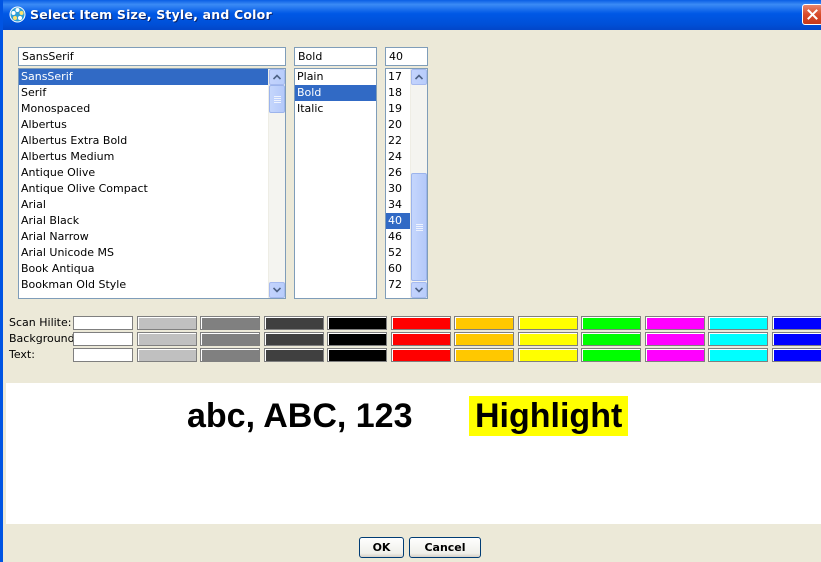 The height and width of the screenshot is (562, 821). What do you see at coordinates (40, 322) in the screenshot?
I see `scan-hilite-label: Scan Hilite:` at bounding box center [40, 322].